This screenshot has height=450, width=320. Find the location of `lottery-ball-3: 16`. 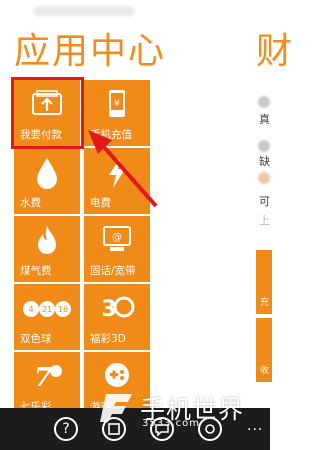

lottery-ball-3: 16 is located at coordinates (63, 309).